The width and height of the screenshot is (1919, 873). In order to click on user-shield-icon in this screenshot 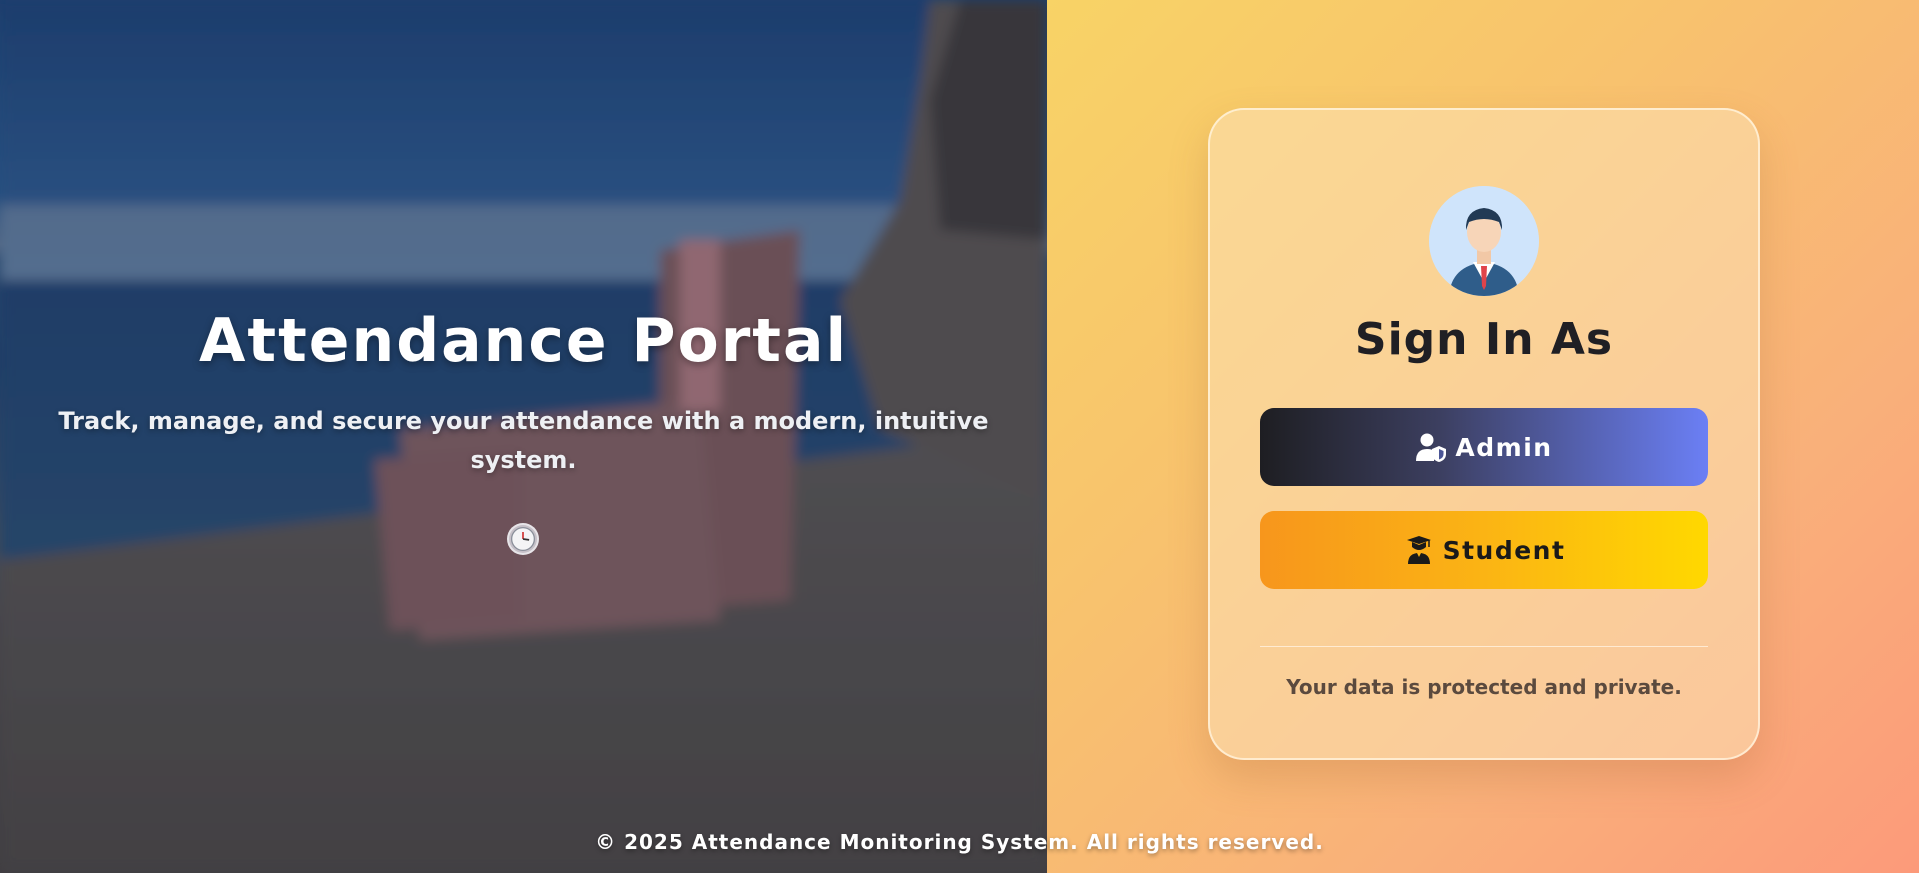, I will do `click(1431, 447)`.